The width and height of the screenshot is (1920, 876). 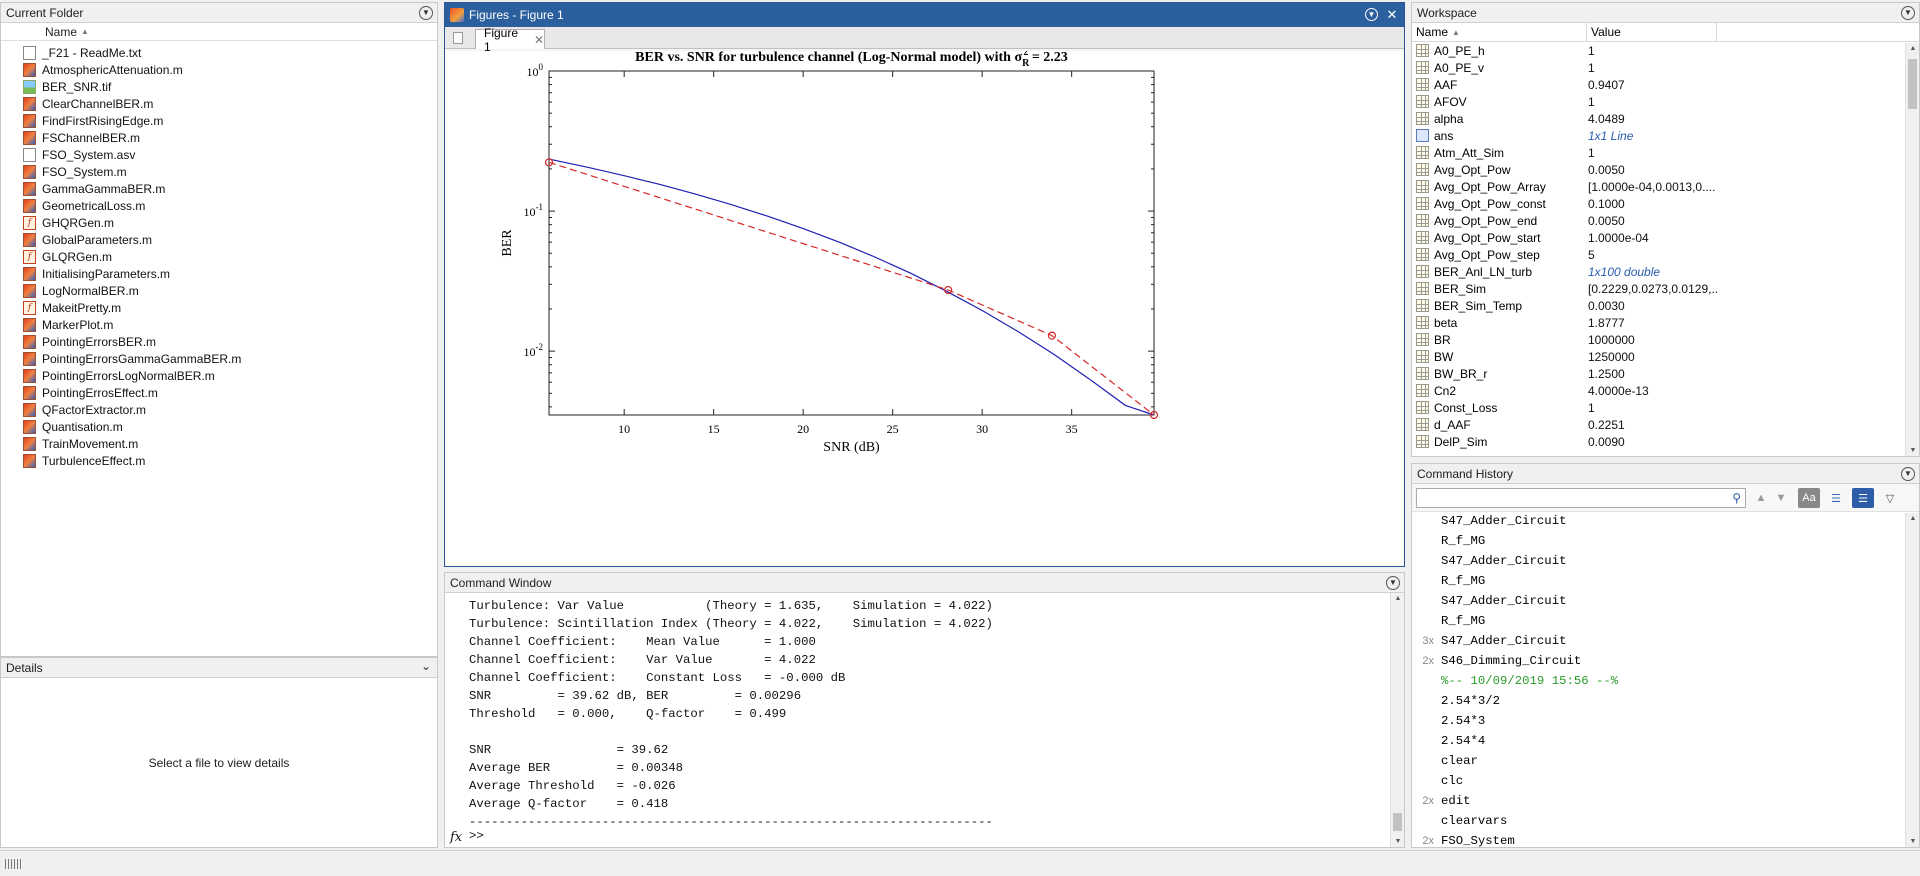 I want to click on workspace-row: d_AAF 0.2251, so click(x=1665, y=424).